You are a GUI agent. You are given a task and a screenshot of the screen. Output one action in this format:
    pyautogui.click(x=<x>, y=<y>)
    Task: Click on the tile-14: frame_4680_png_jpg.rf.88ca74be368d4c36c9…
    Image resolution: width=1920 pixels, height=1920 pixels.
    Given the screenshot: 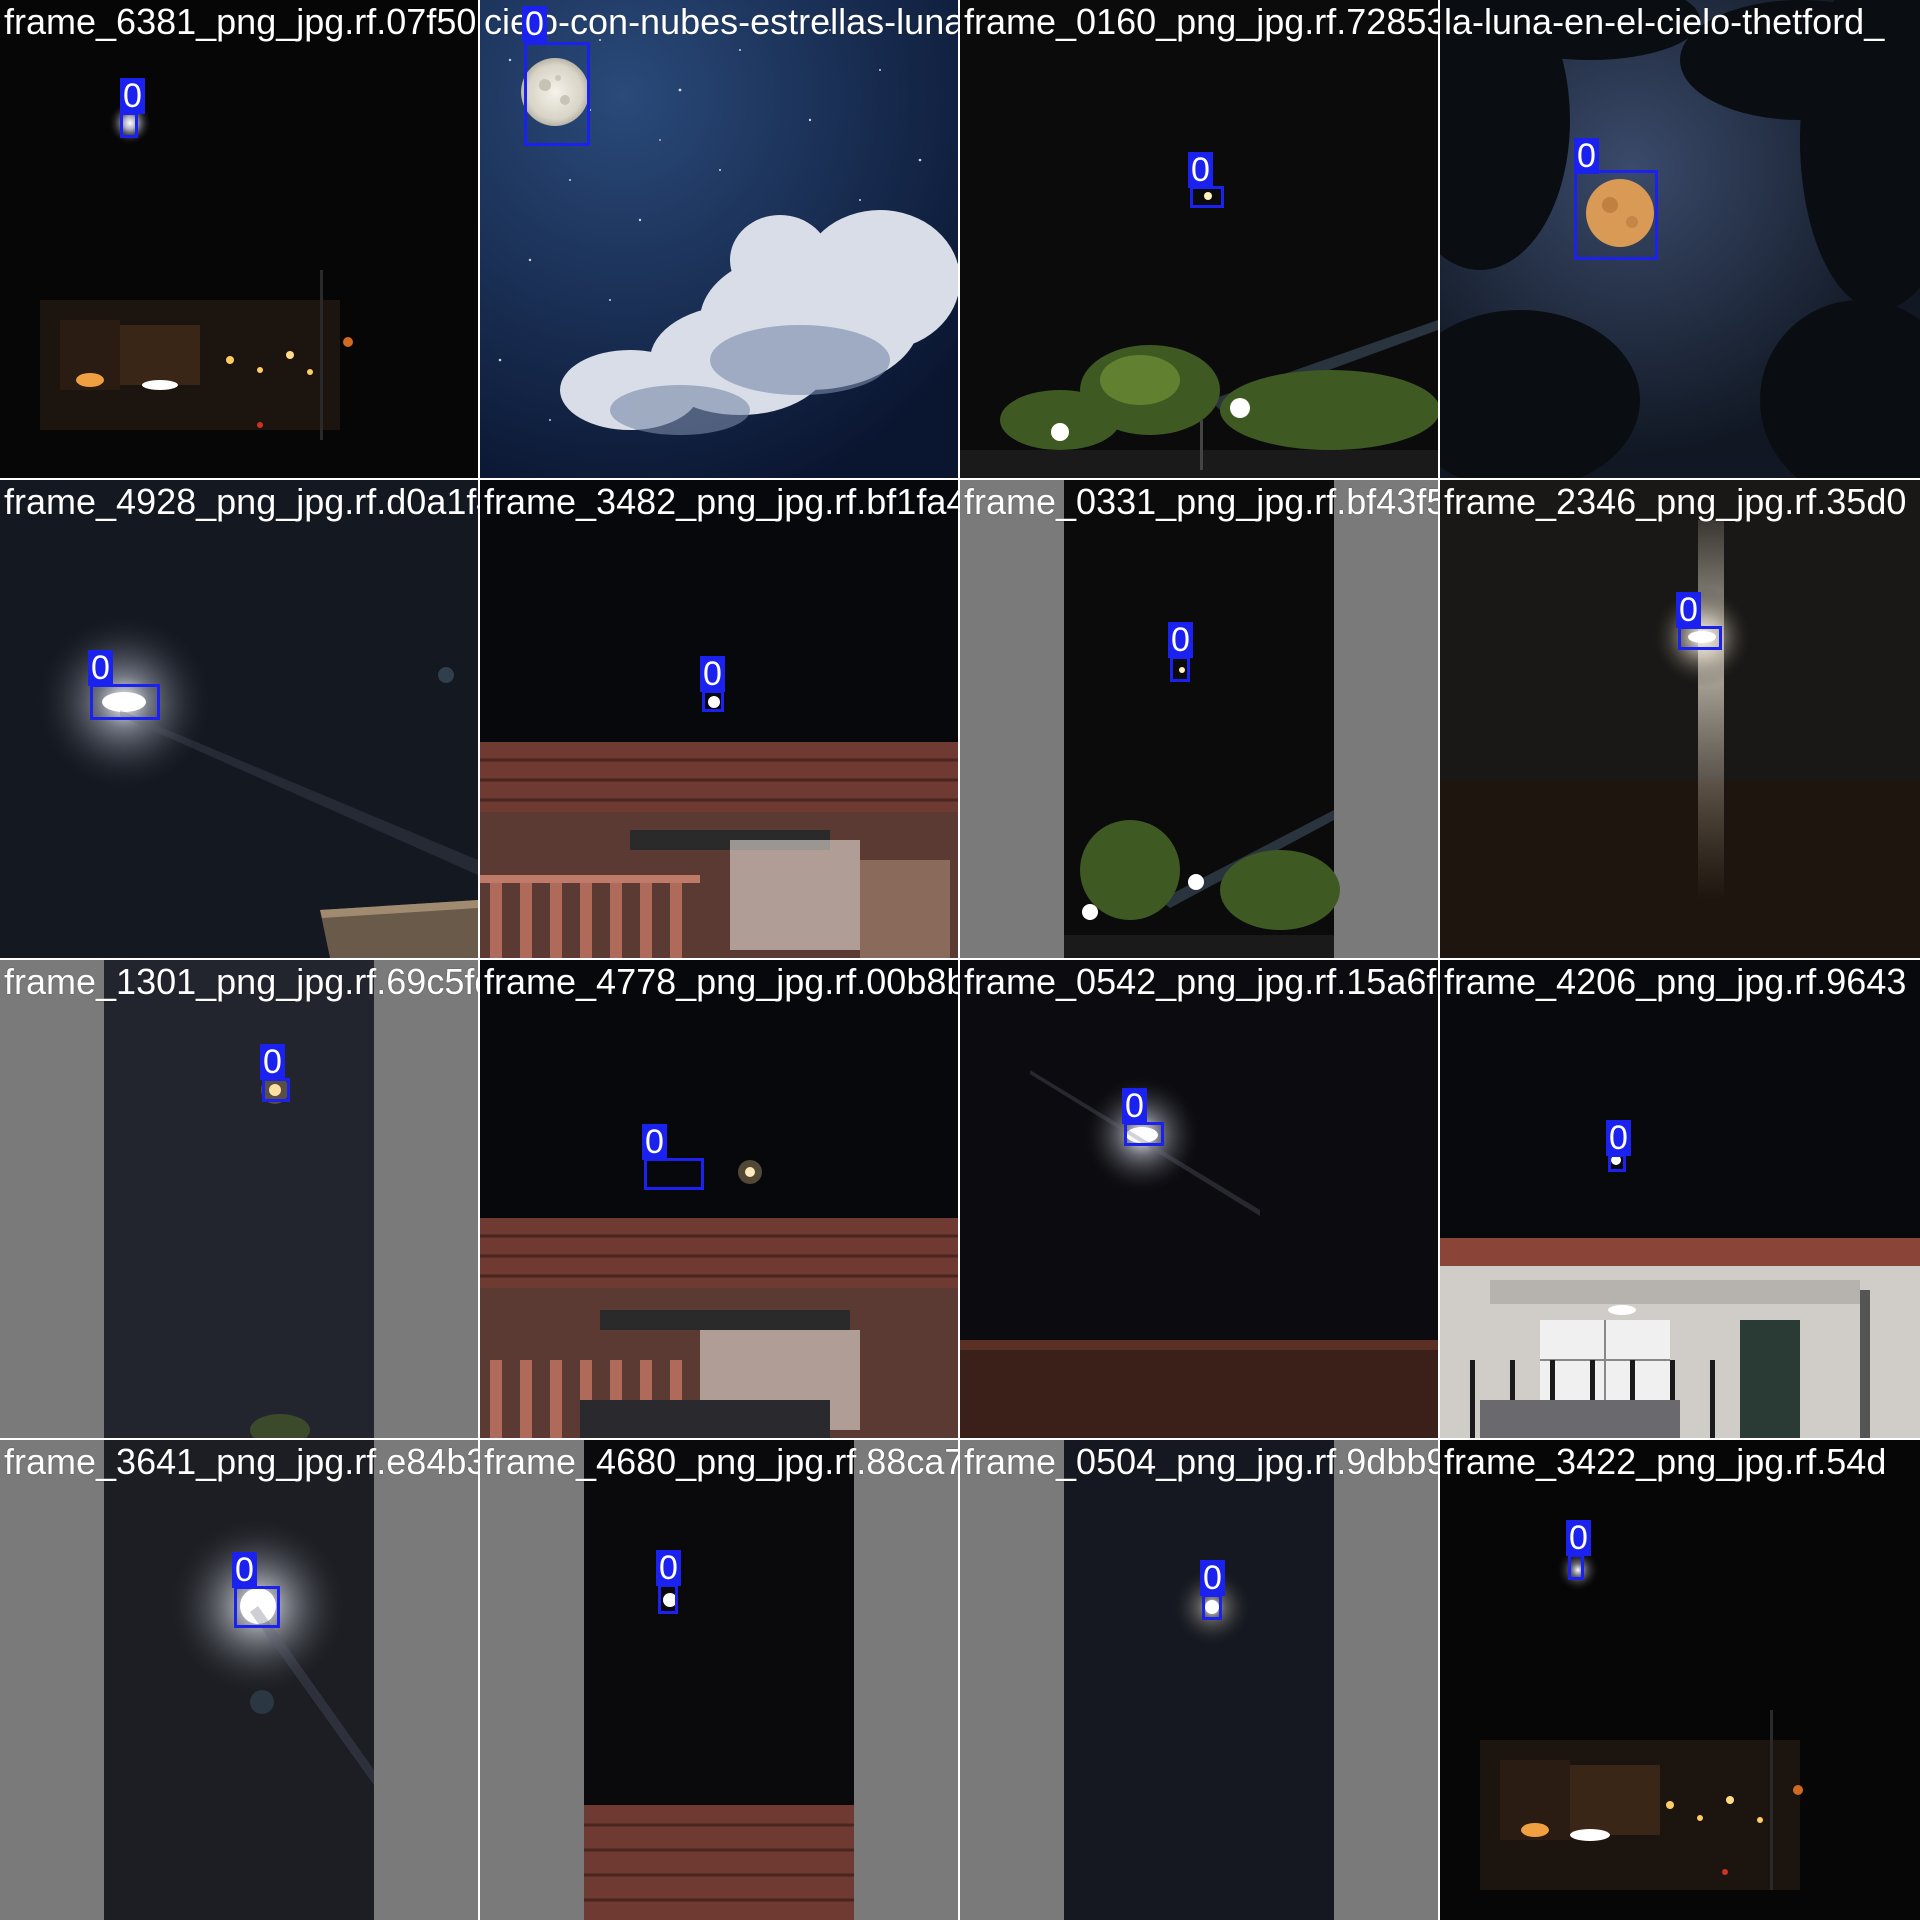 What is the action you would take?
    pyautogui.click(x=719, y=1680)
    